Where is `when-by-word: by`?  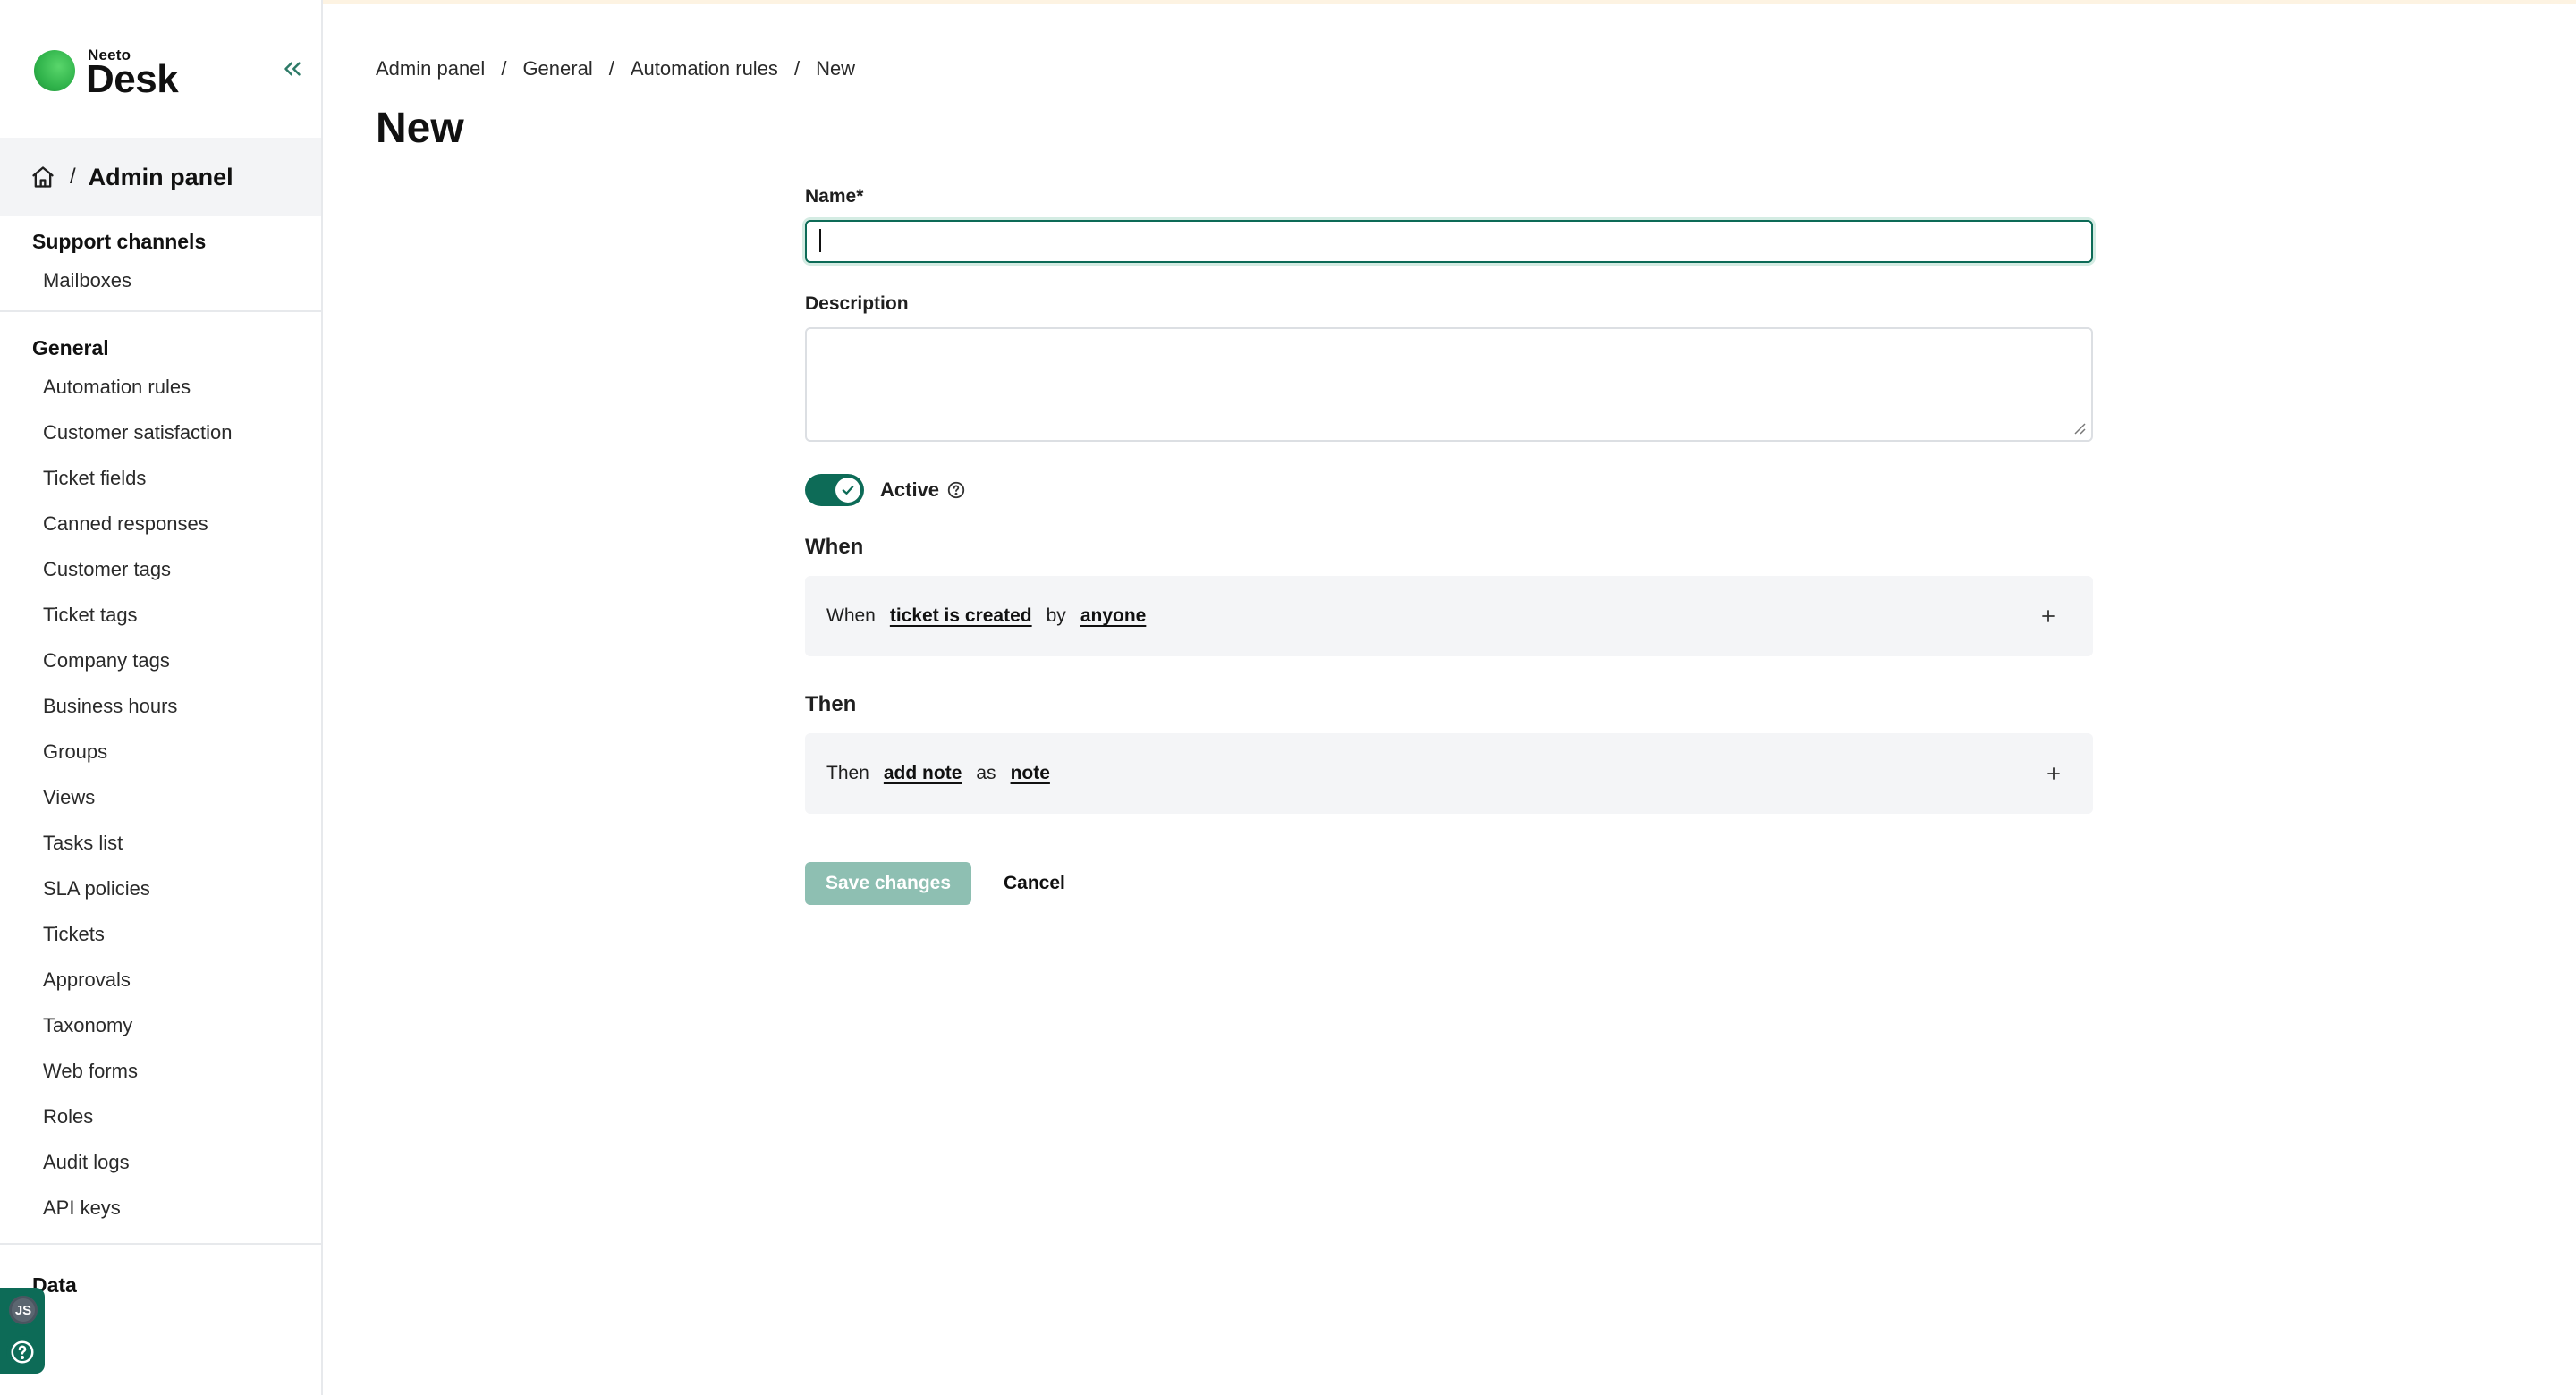 when-by-word: by is located at coordinates (1056, 615).